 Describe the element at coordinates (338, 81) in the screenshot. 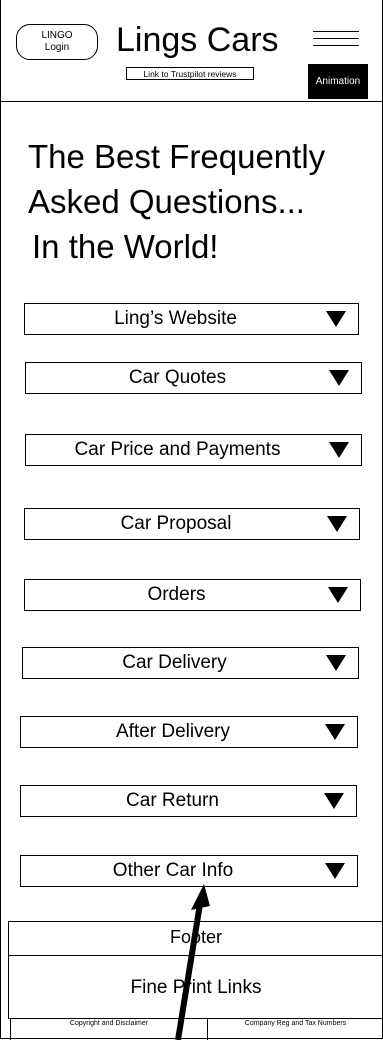

I see `animation-box: Animation` at that location.